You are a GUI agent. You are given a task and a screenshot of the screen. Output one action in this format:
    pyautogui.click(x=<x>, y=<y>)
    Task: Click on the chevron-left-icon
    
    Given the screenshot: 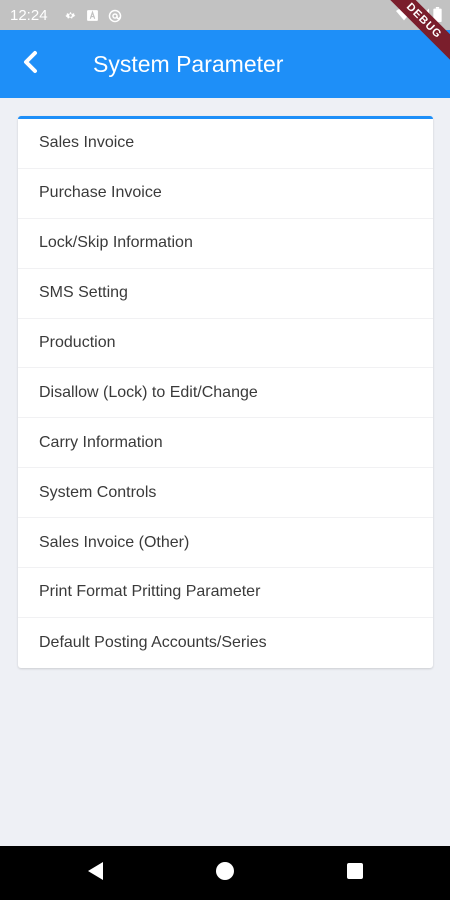 What is the action you would take?
    pyautogui.click(x=30, y=64)
    